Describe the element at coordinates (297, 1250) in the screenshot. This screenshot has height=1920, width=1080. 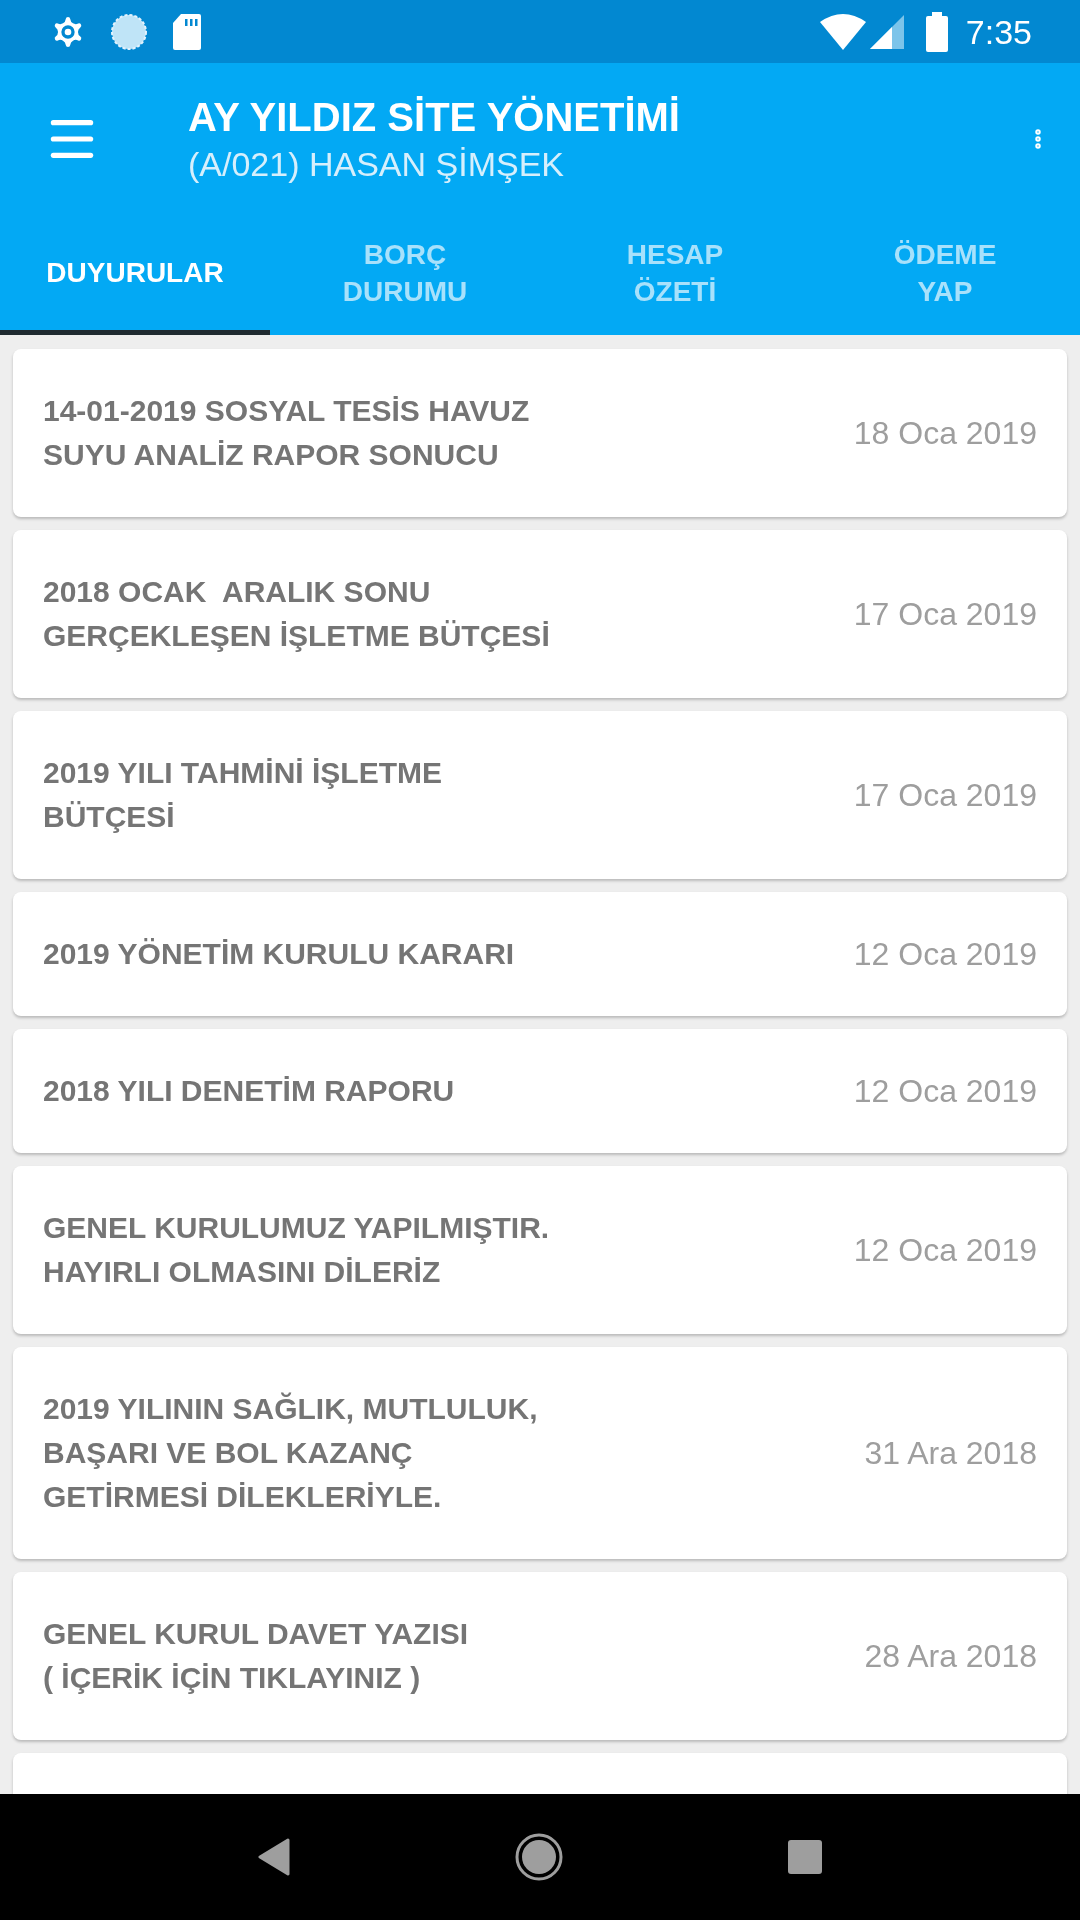
I see `announcement-title: GENEL KURULUMUZ YAPILMIŞTIR. HAYIRLI OLMASINI DİLERİZ` at that location.